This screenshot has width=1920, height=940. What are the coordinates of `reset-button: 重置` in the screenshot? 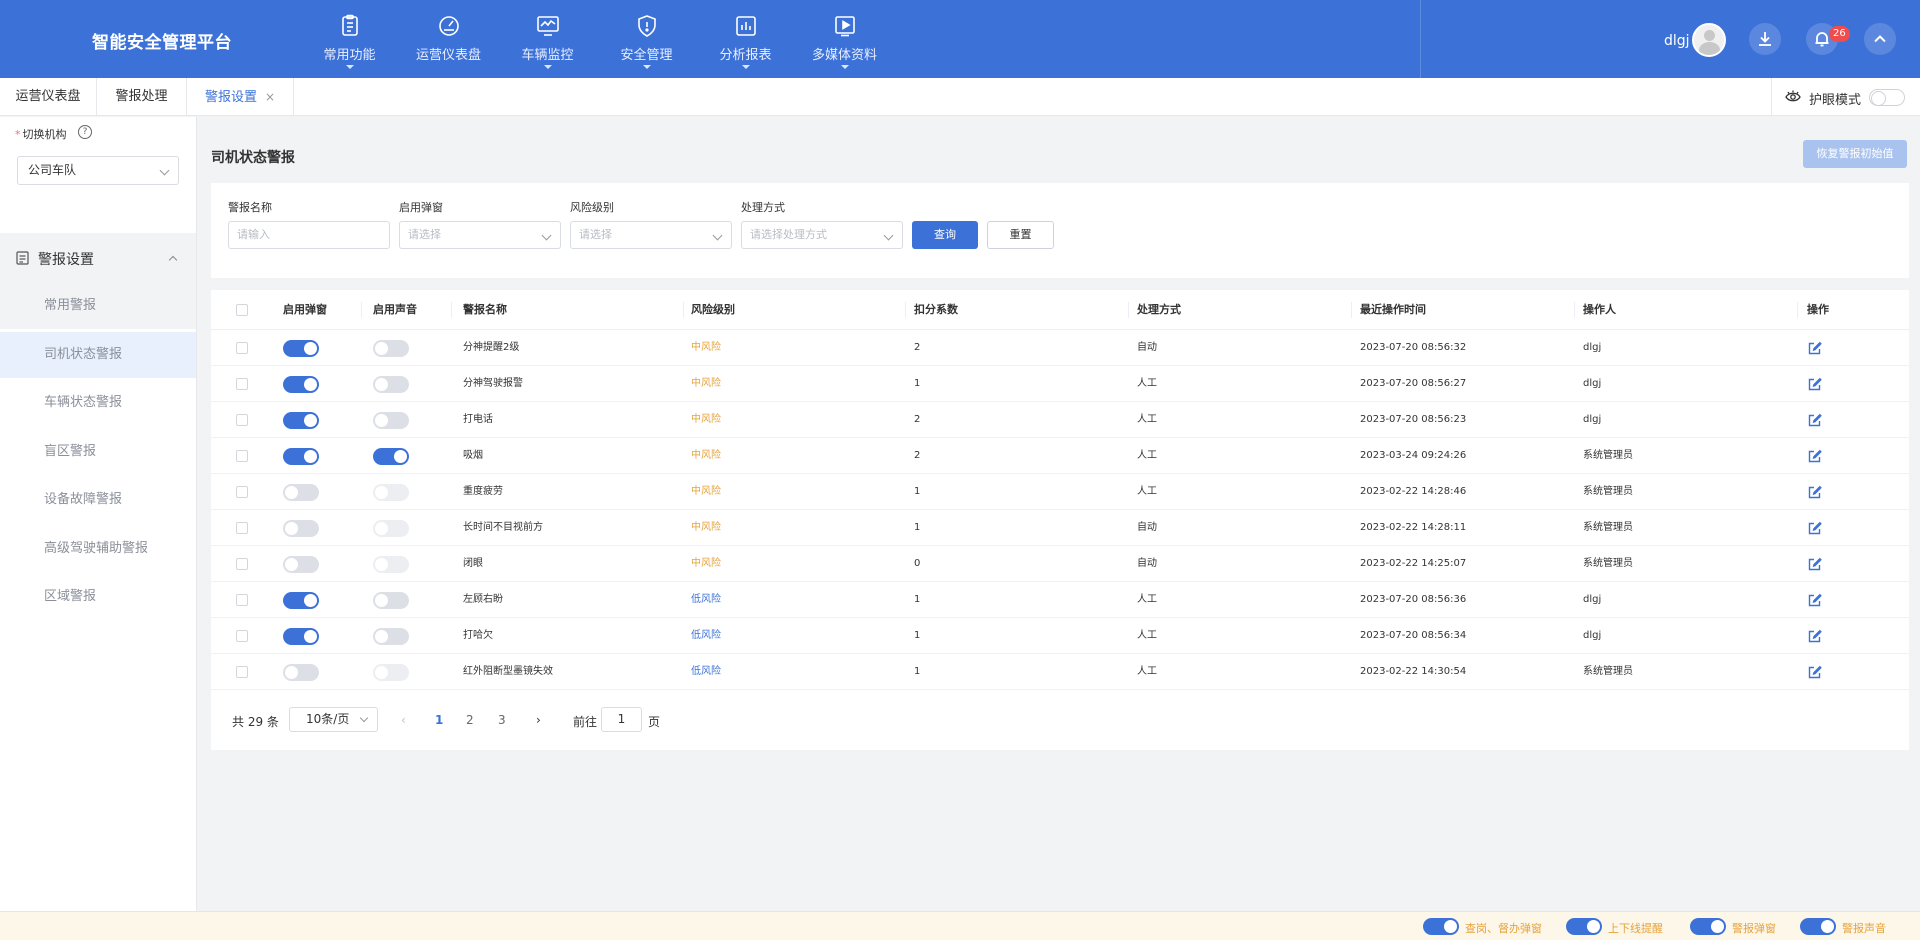 It's located at (1020, 235).